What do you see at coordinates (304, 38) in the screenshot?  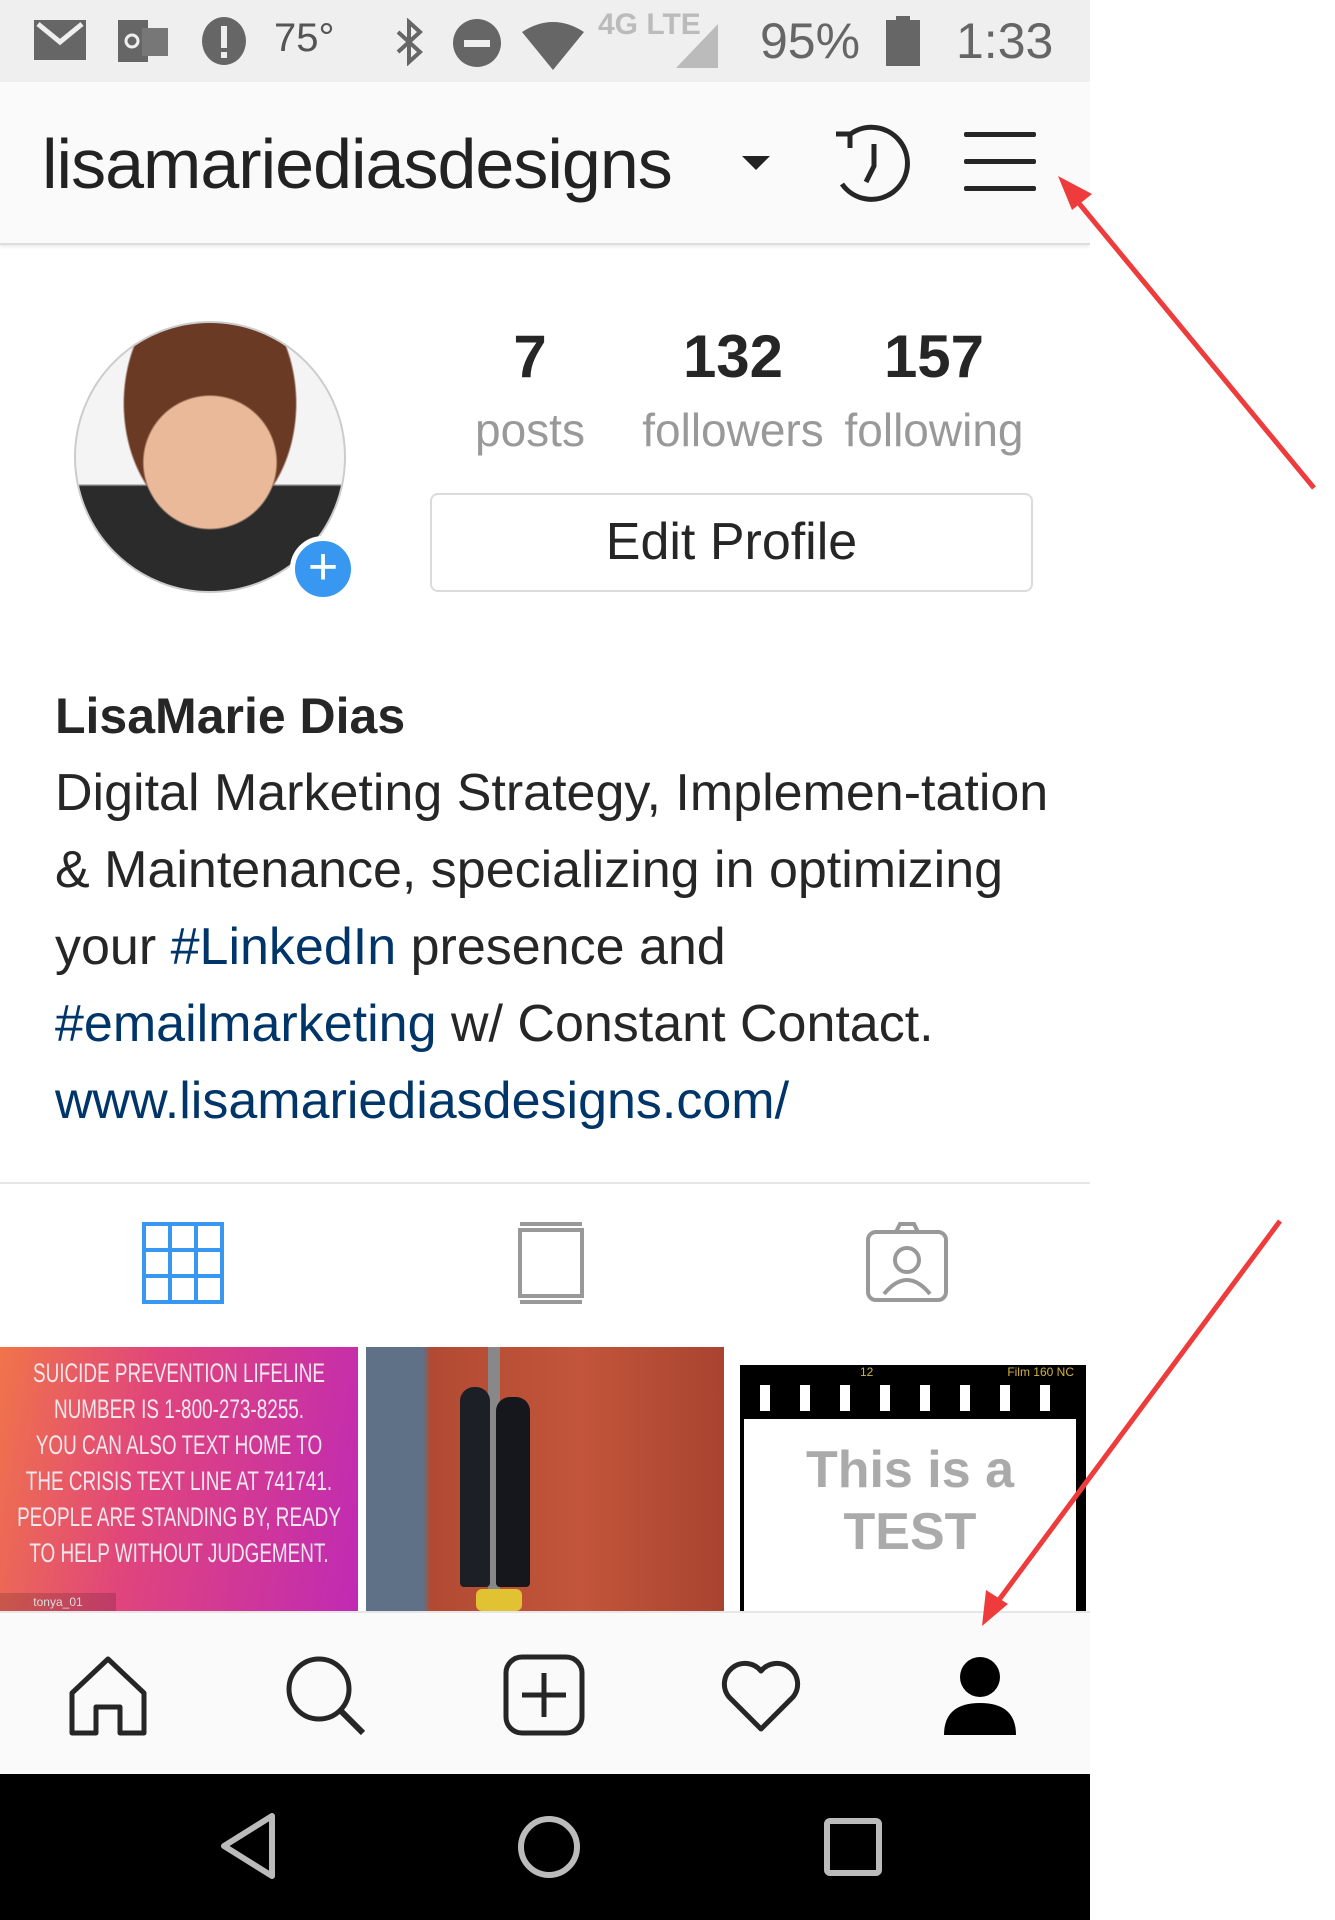 I see `temperature: 75°` at bounding box center [304, 38].